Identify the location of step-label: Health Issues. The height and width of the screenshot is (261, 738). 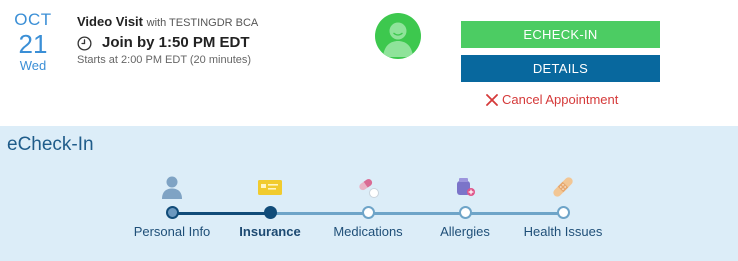
(563, 231).